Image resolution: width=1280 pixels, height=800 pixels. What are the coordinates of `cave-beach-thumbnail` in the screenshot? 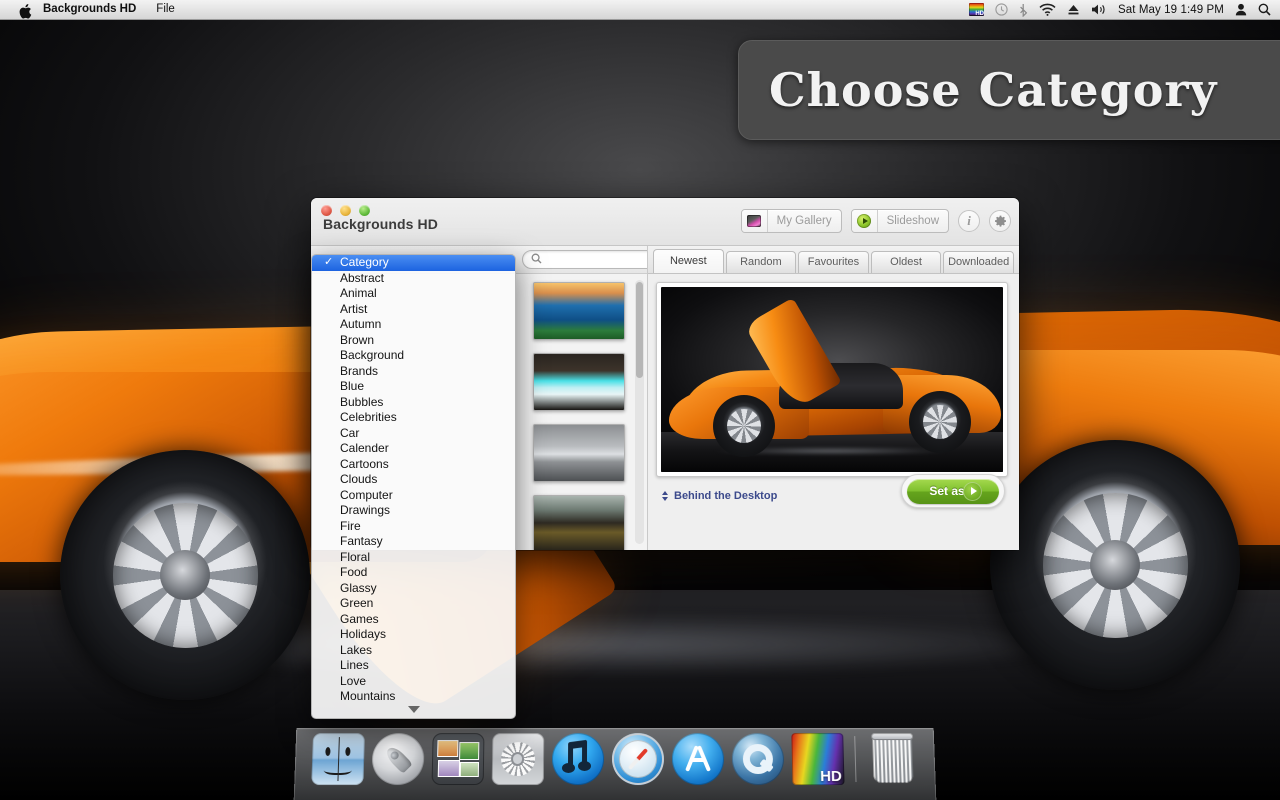 It's located at (579, 382).